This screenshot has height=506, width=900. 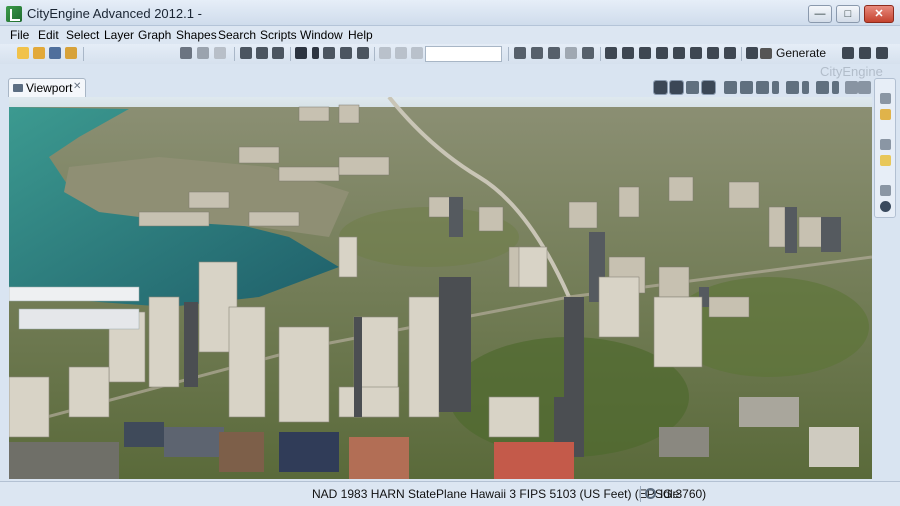 What do you see at coordinates (851, 71) in the screenshot?
I see `cityengine-brand-logo: CityEngine` at bounding box center [851, 71].